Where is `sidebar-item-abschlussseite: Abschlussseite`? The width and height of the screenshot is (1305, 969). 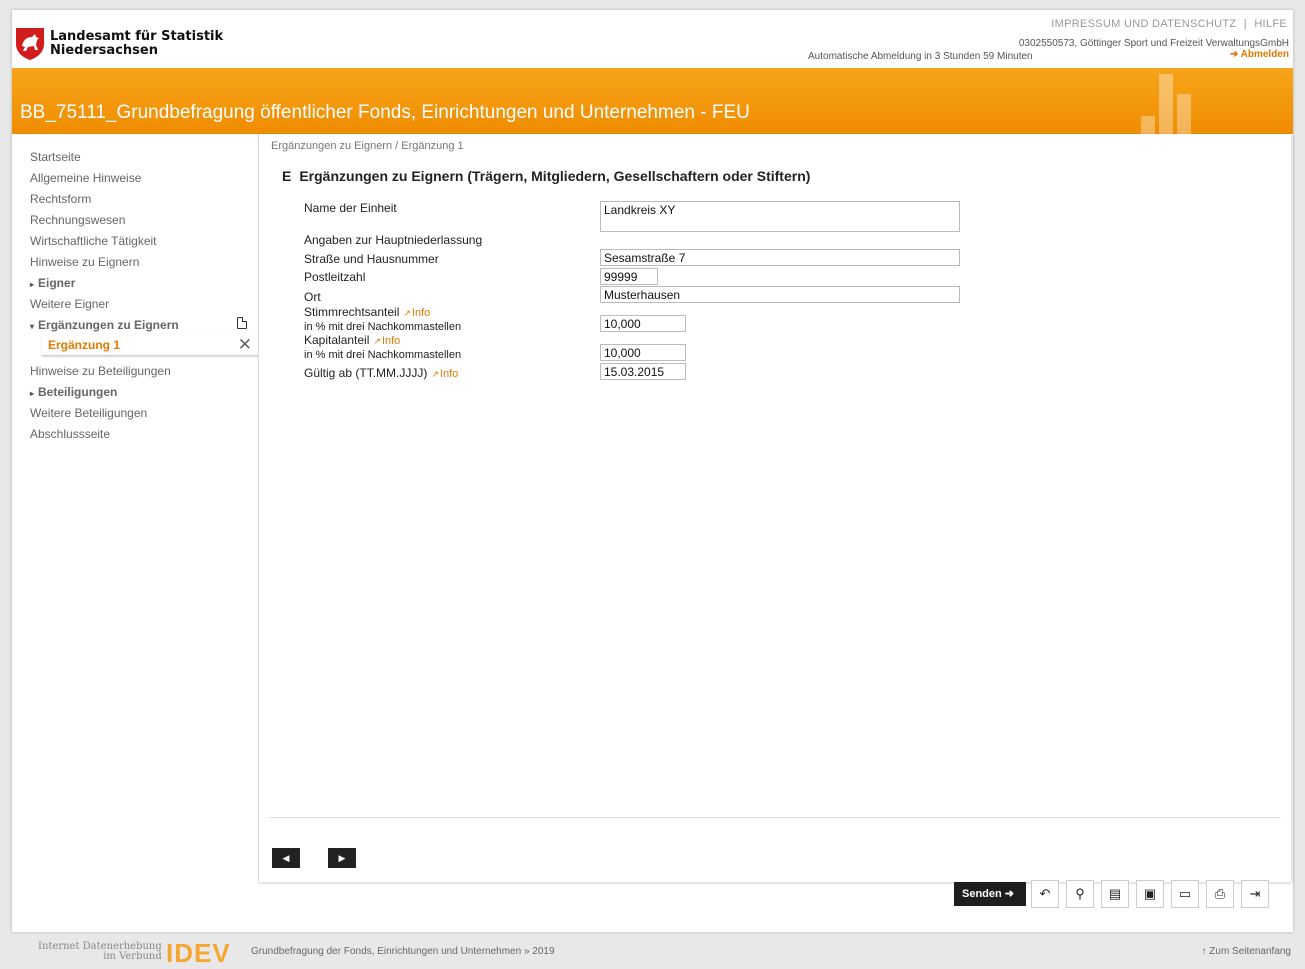 sidebar-item-abschlussseite: Abschlussseite is located at coordinates (70, 434).